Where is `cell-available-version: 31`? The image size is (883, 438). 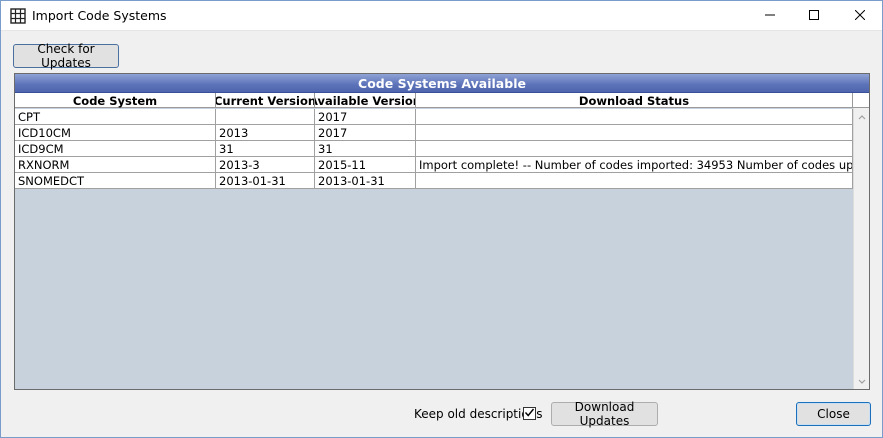
cell-available-version: 31 is located at coordinates (365, 148).